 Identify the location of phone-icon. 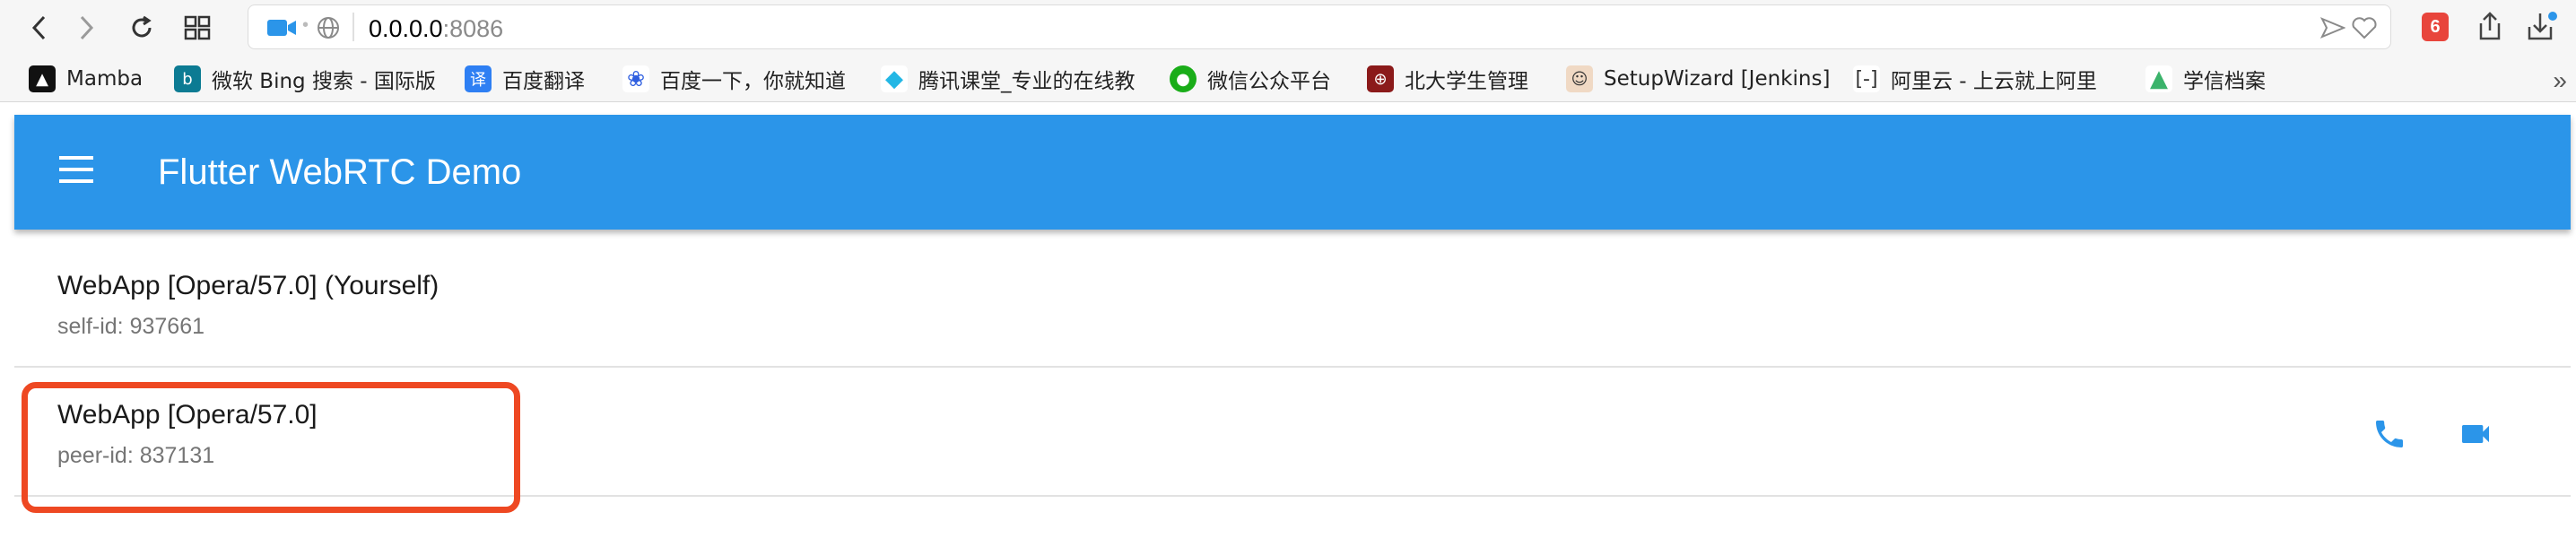
(2389, 434).